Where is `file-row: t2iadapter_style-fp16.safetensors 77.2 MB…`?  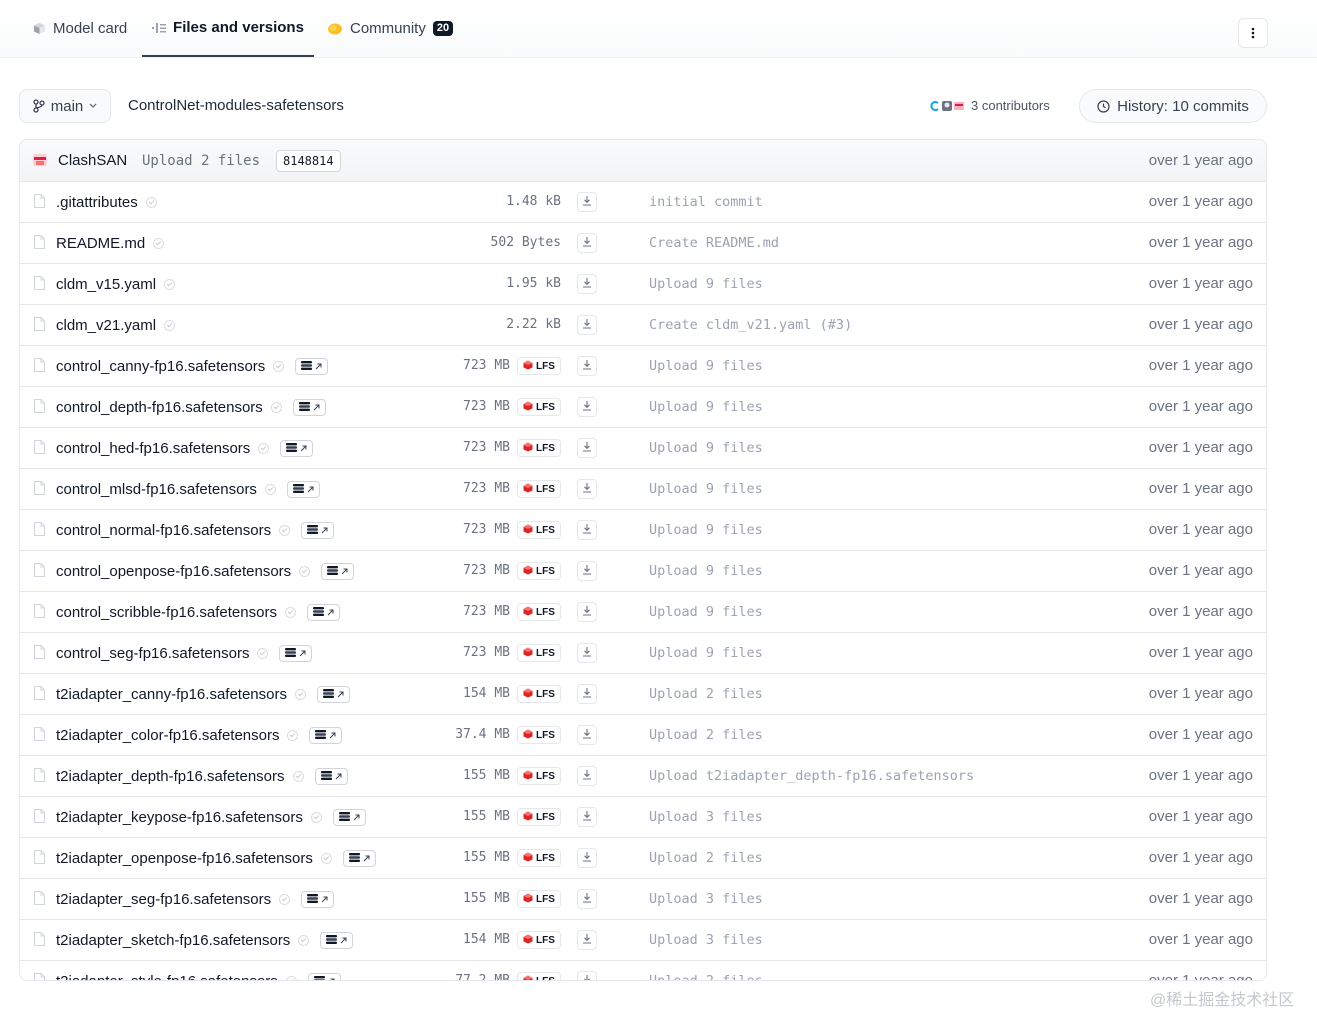 file-row: t2iadapter_style-fp16.safetensors 77.2 MB… is located at coordinates (643, 970).